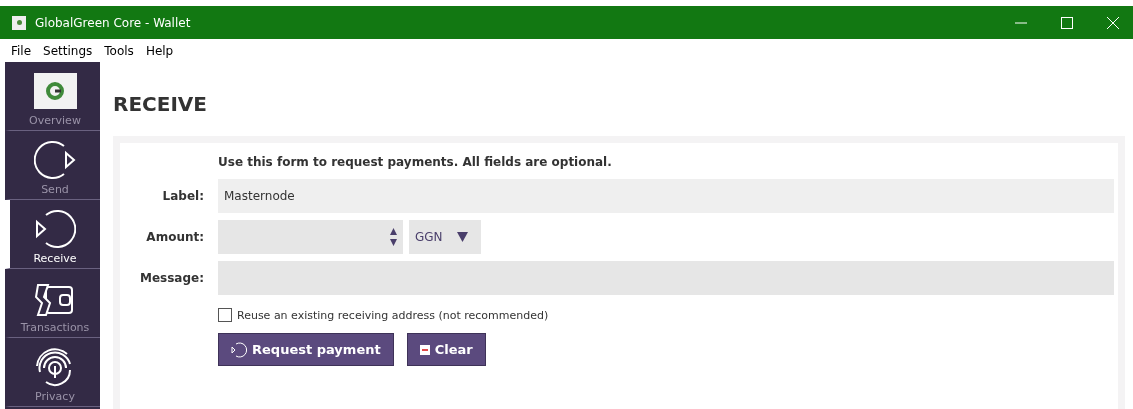 The image size is (1133, 409). I want to click on message-field, so click(666, 278).